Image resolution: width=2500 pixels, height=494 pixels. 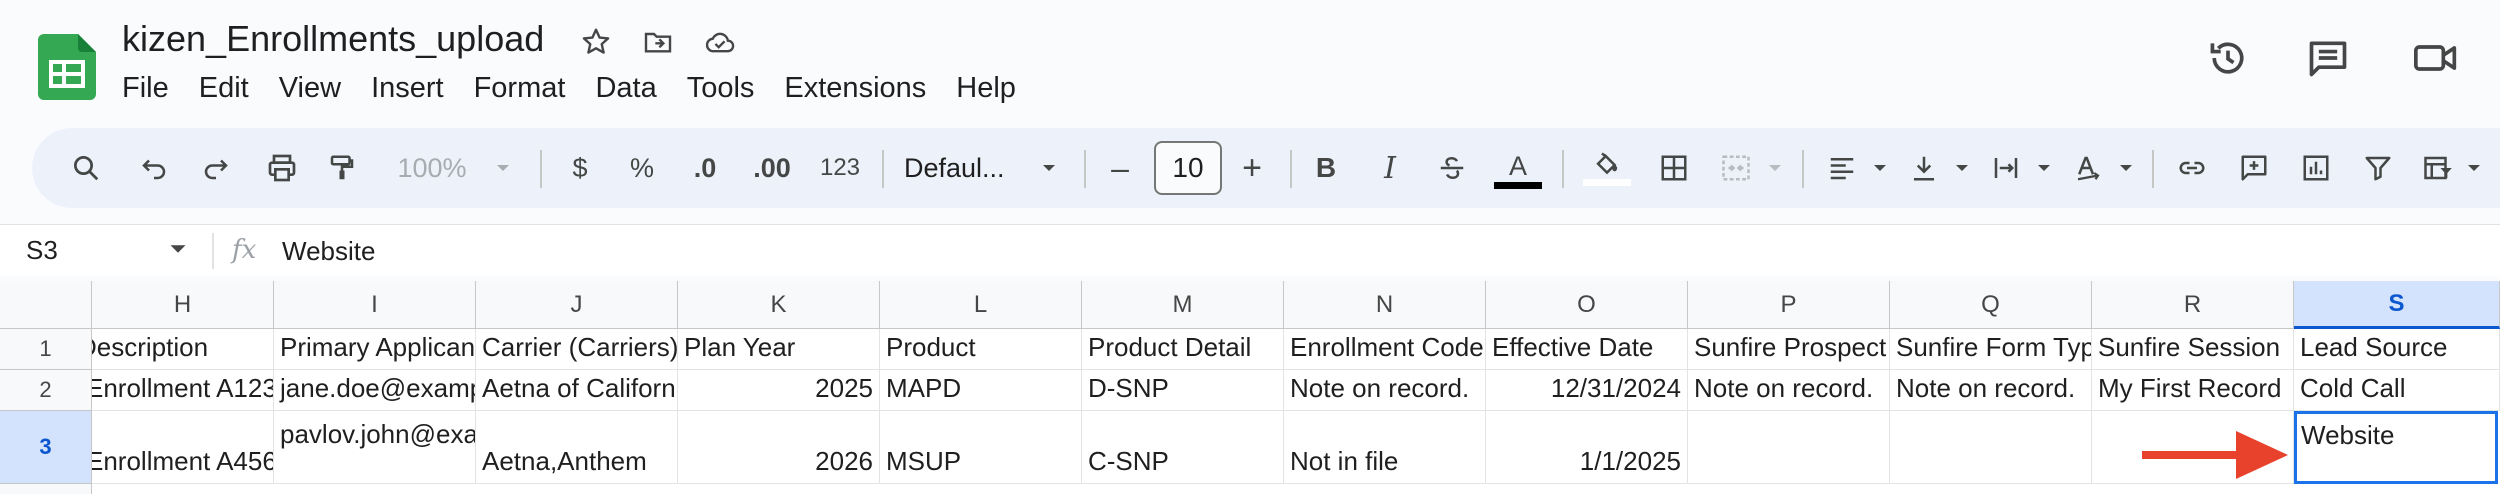 What do you see at coordinates (1789, 390) in the screenshot?
I see `cell-P2: Note on record.` at bounding box center [1789, 390].